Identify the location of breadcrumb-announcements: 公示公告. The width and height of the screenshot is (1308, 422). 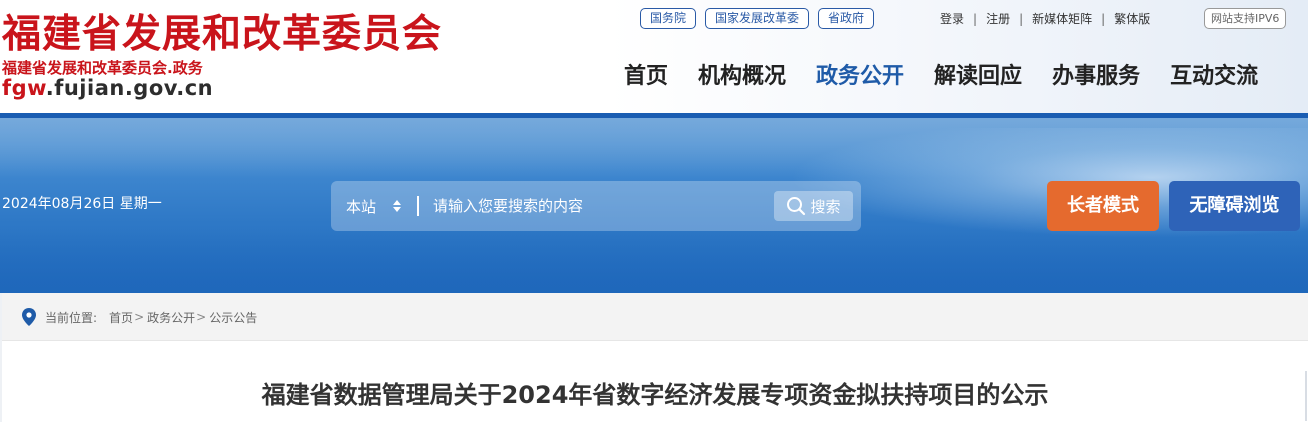
(233, 317).